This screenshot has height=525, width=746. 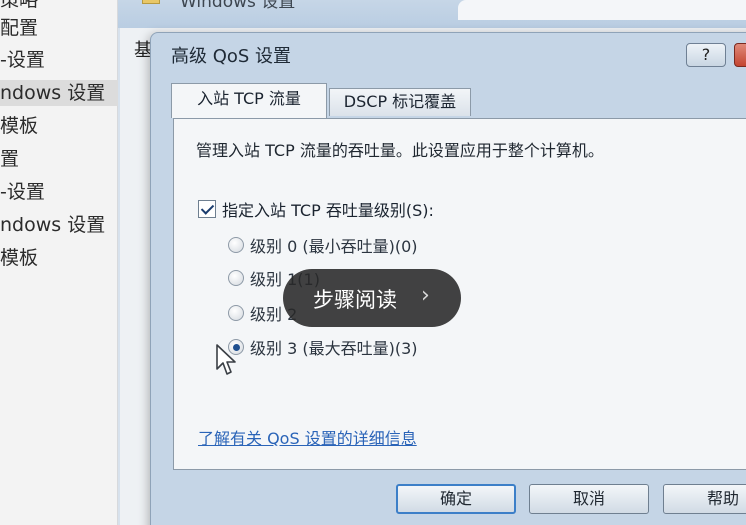 I want to click on mouse-pointer-icon, so click(x=226, y=359).